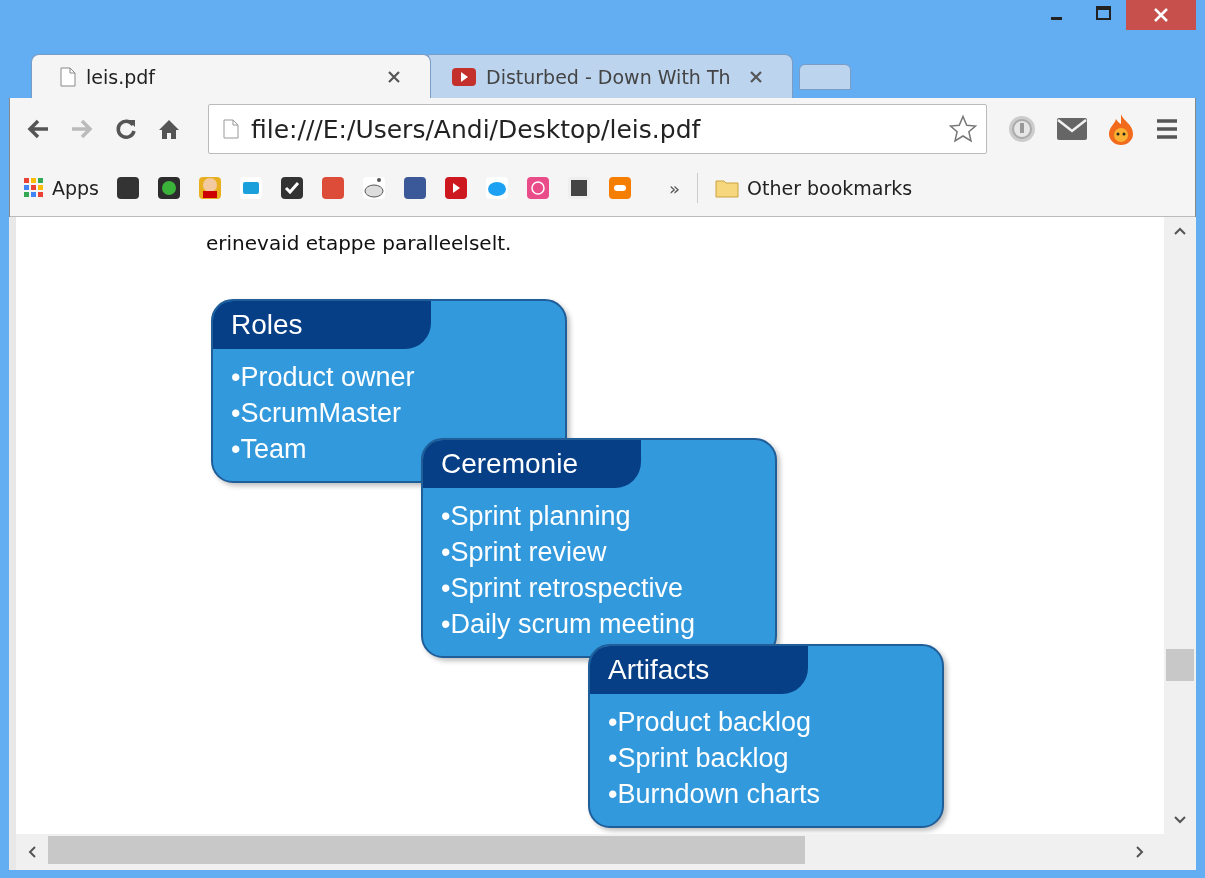 The height and width of the screenshot is (878, 1205). Describe the element at coordinates (38, 129) in the screenshot. I see `back-icon` at that location.